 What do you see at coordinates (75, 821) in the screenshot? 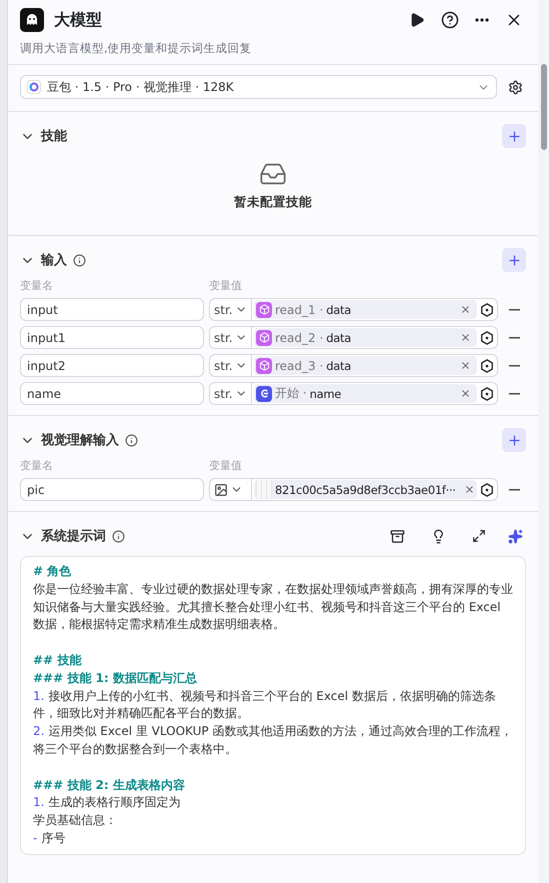
I see `prompt-text: 学员基础信息：` at bounding box center [75, 821].